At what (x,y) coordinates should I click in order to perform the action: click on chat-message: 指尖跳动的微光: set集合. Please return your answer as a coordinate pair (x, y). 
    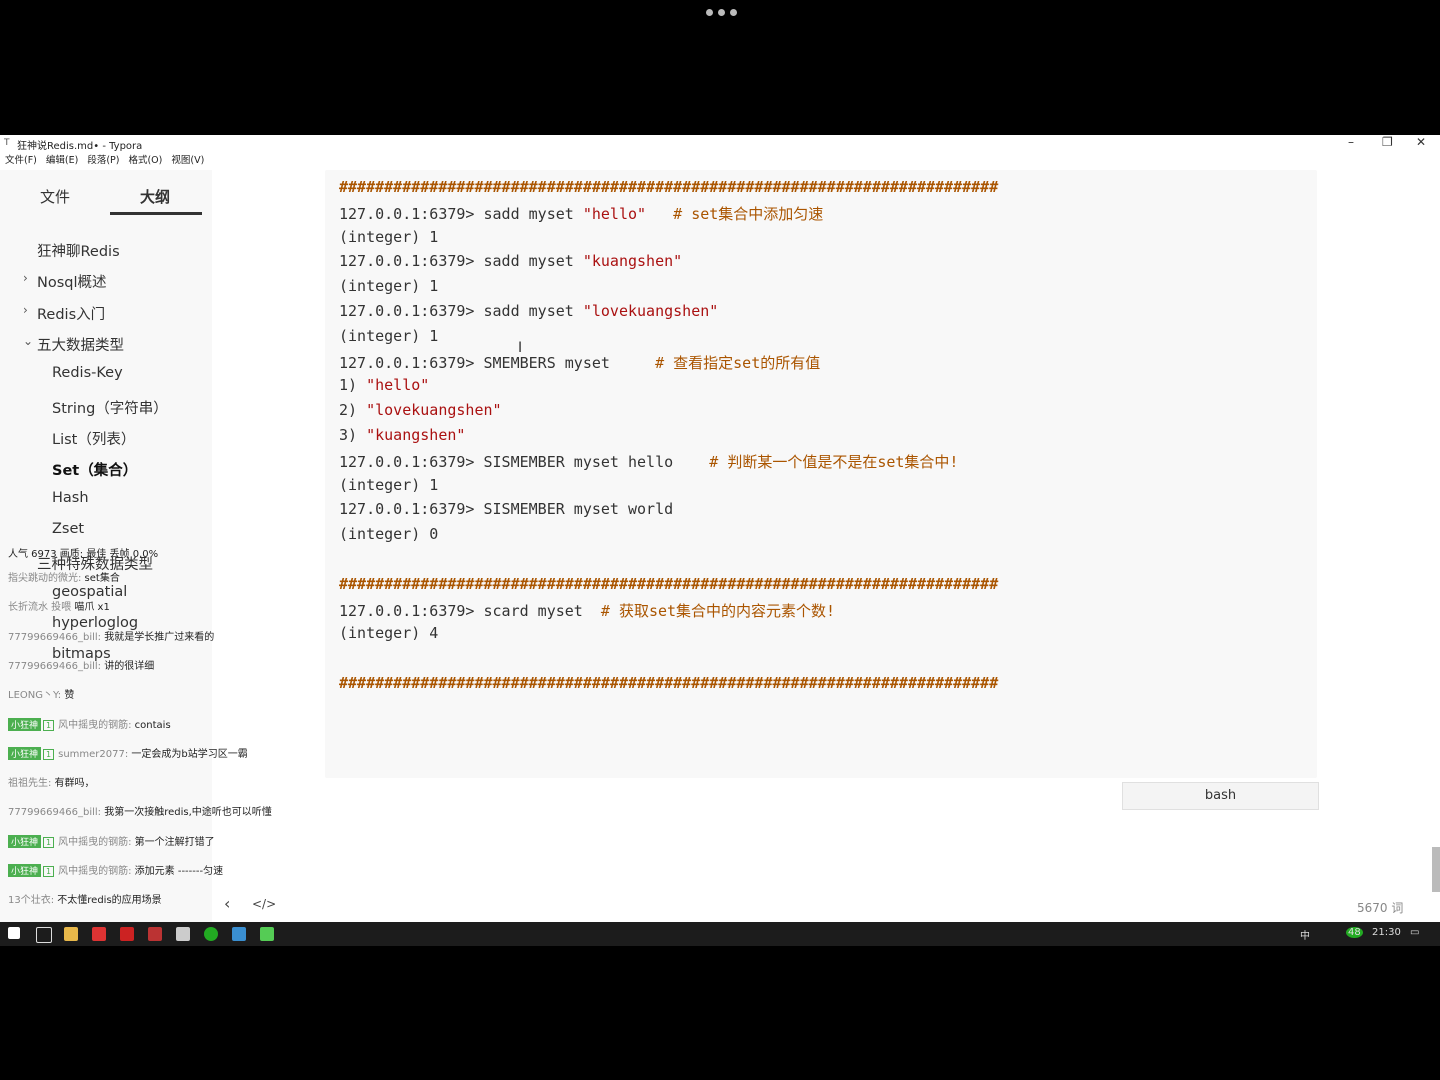
    Looking at the image, I should click on (158, 576).